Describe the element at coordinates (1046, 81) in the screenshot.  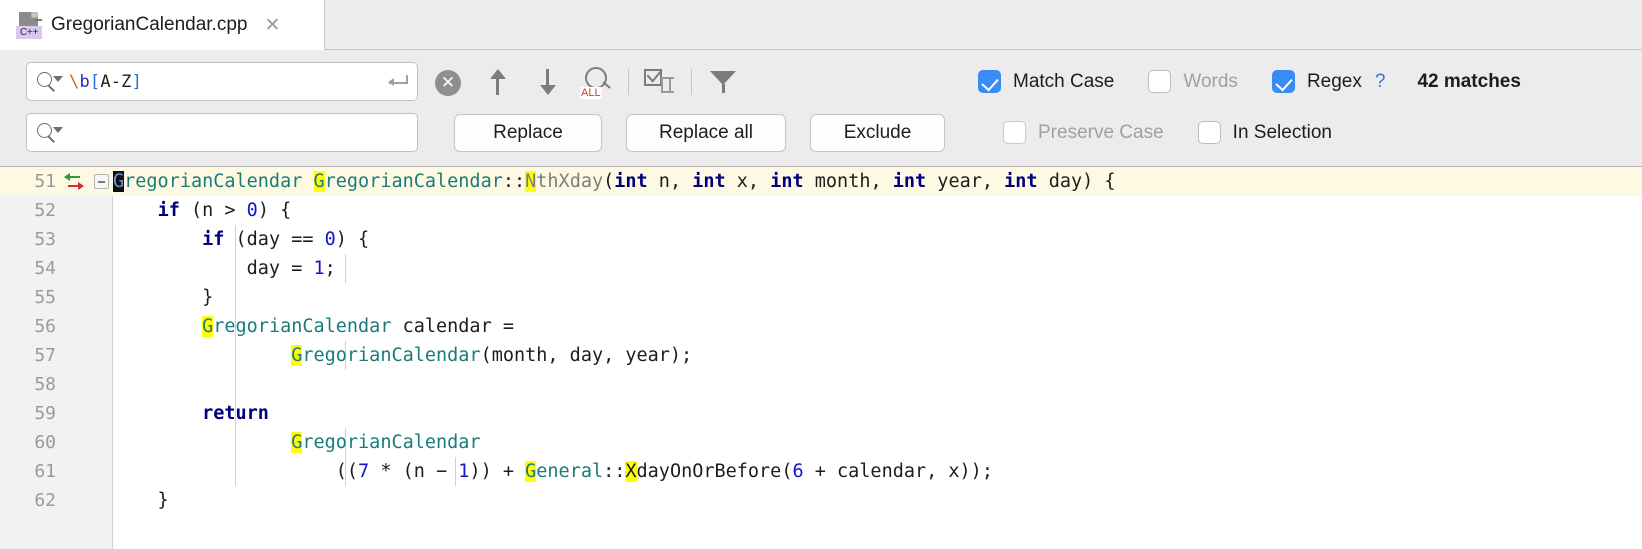
I see `option-match-case: Match Case` at that location.